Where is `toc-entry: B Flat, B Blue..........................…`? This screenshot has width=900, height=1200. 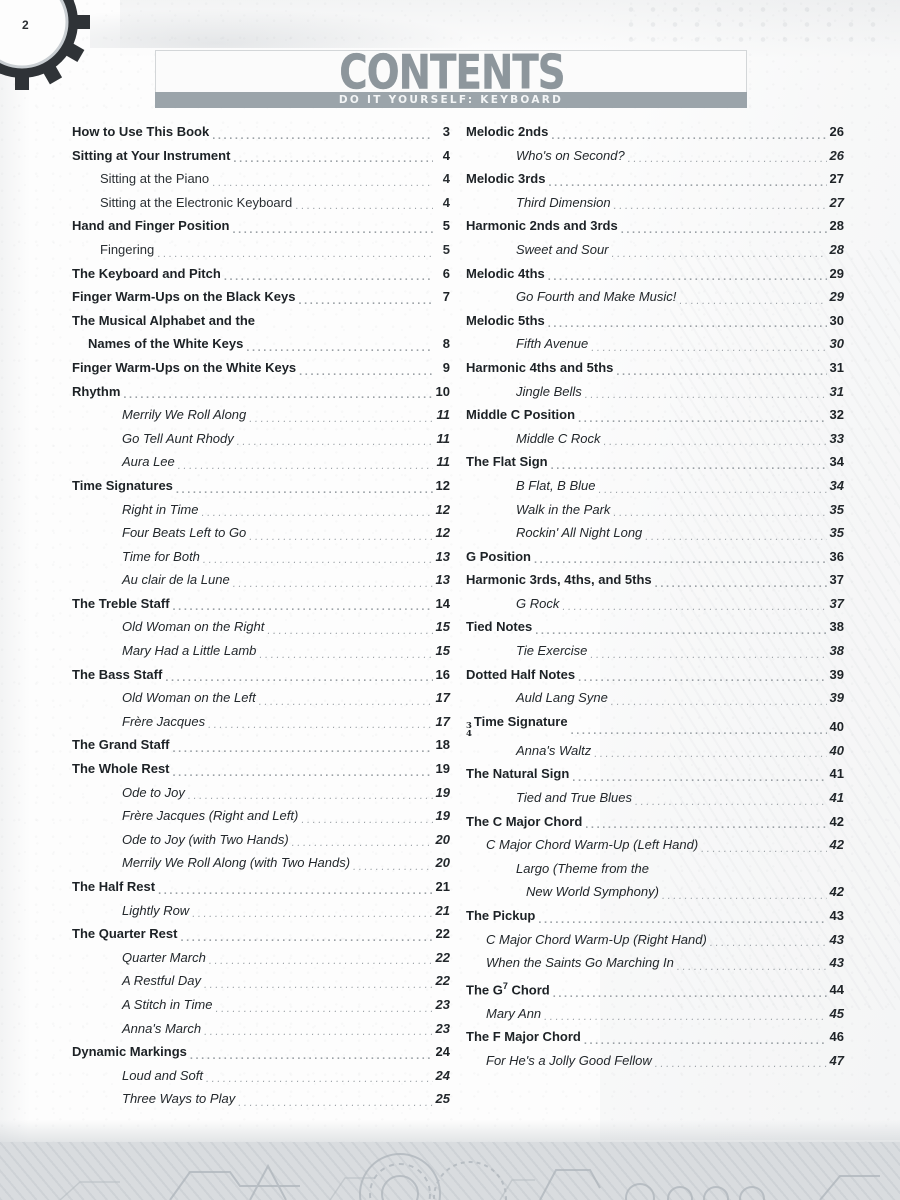
toc-entry: B Flat, B Blue..........................… is located at coordinates (655, 486).